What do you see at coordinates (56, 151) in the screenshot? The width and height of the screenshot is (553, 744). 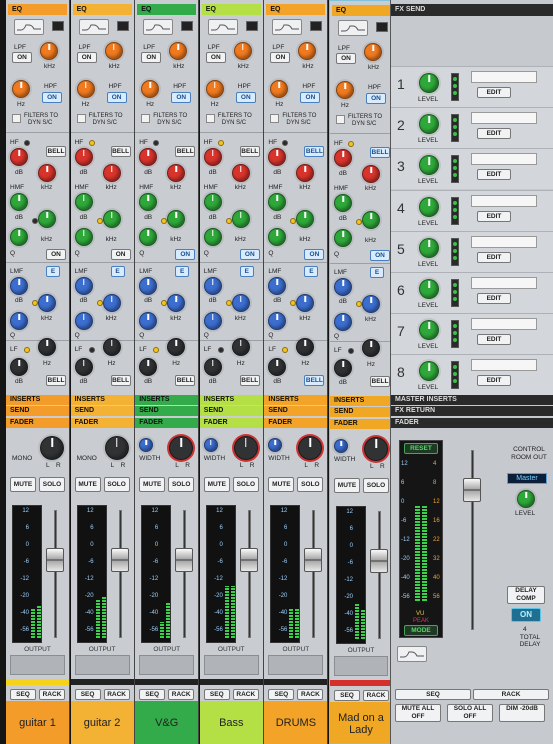 I see `hf-bell-button: BELL` at bounding box center [56, 151].